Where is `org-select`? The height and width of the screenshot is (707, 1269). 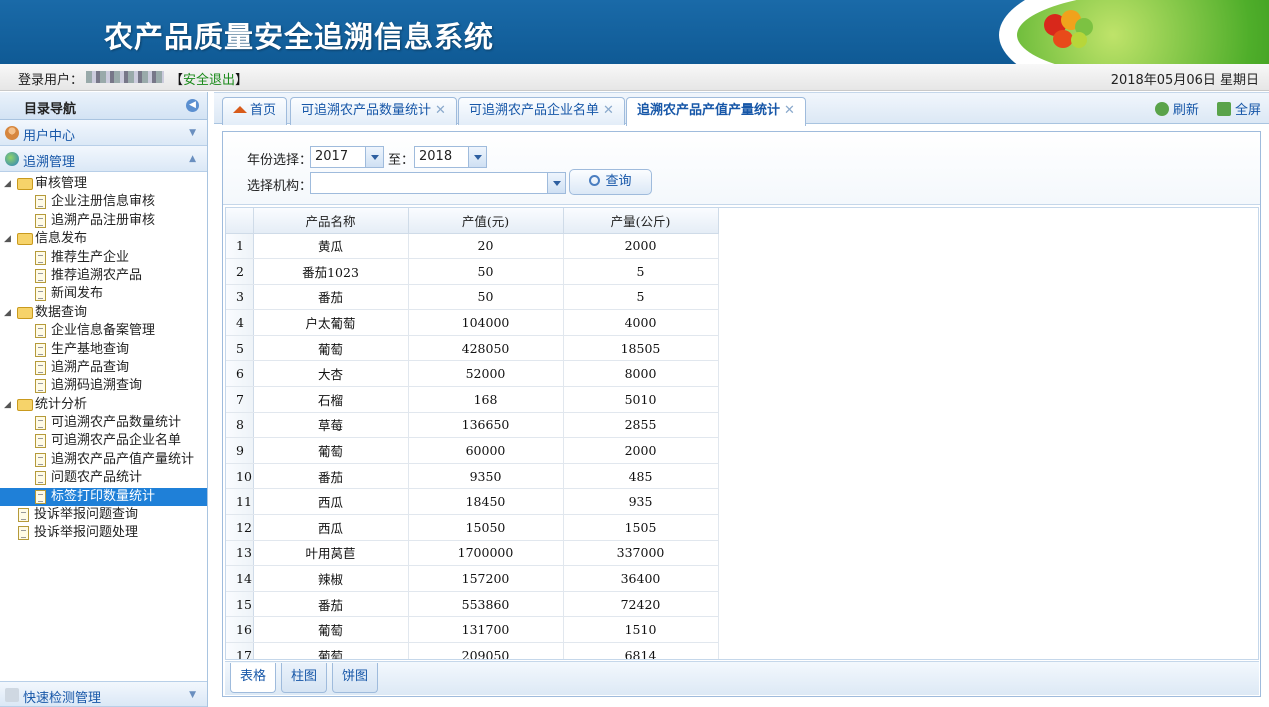
org-select is located at coordinates (438, 183).